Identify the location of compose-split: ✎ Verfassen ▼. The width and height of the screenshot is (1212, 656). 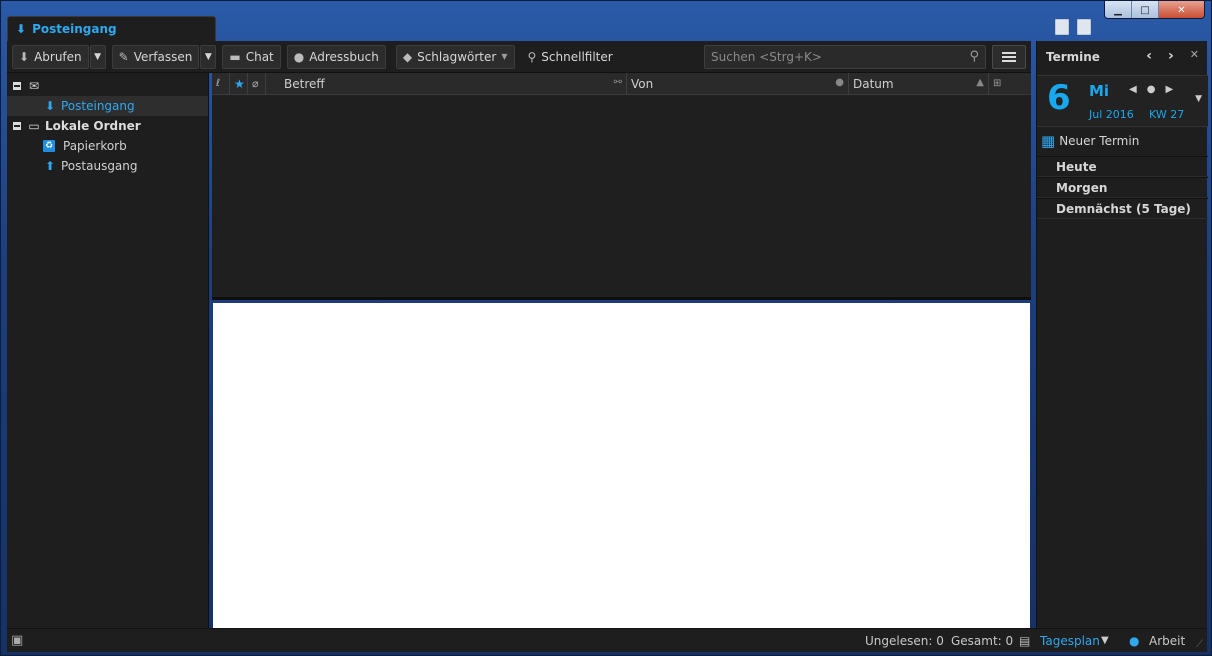
(164, 56).